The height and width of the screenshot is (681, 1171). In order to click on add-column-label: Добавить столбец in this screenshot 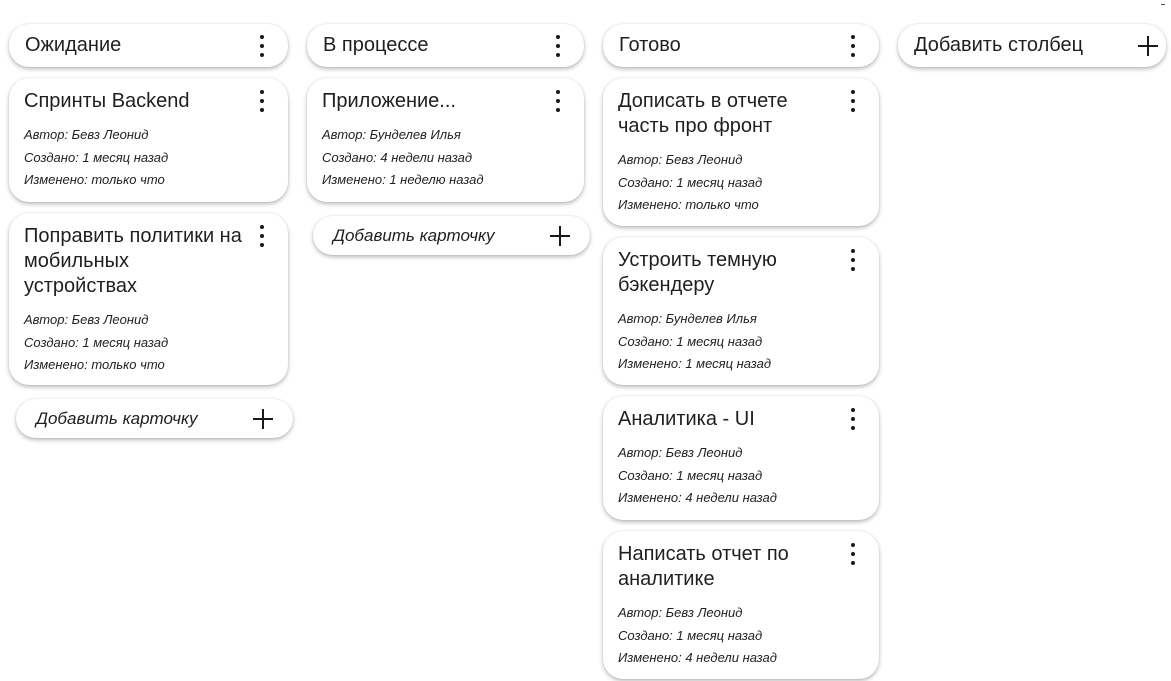, I will do `click(999, 45)`.